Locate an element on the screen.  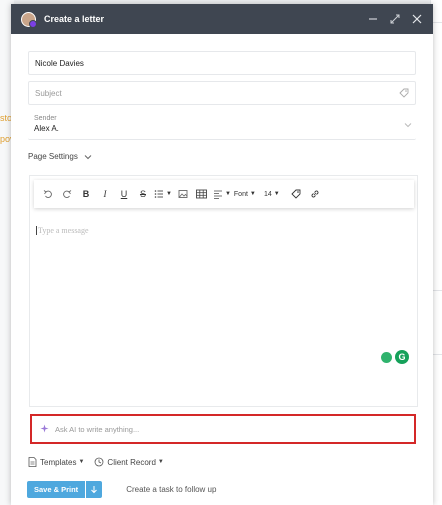
dialog-titlebar: Create a letter is located at coordinates (222, 19).